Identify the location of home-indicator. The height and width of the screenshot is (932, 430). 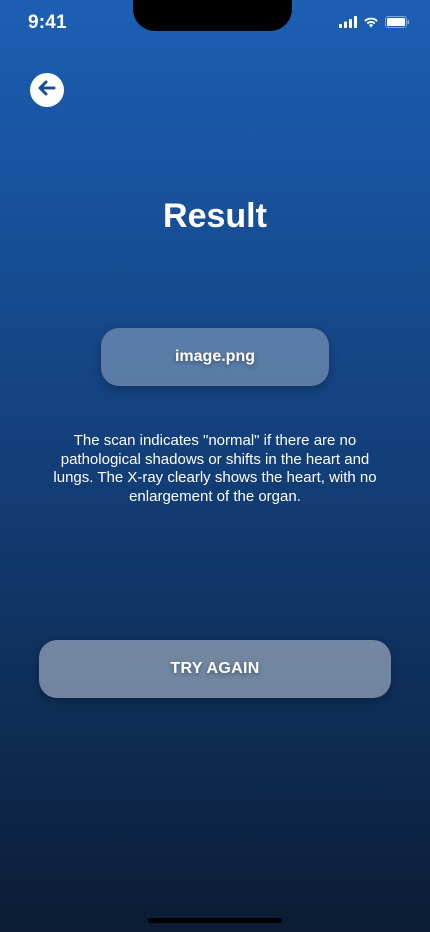
(215, 920).